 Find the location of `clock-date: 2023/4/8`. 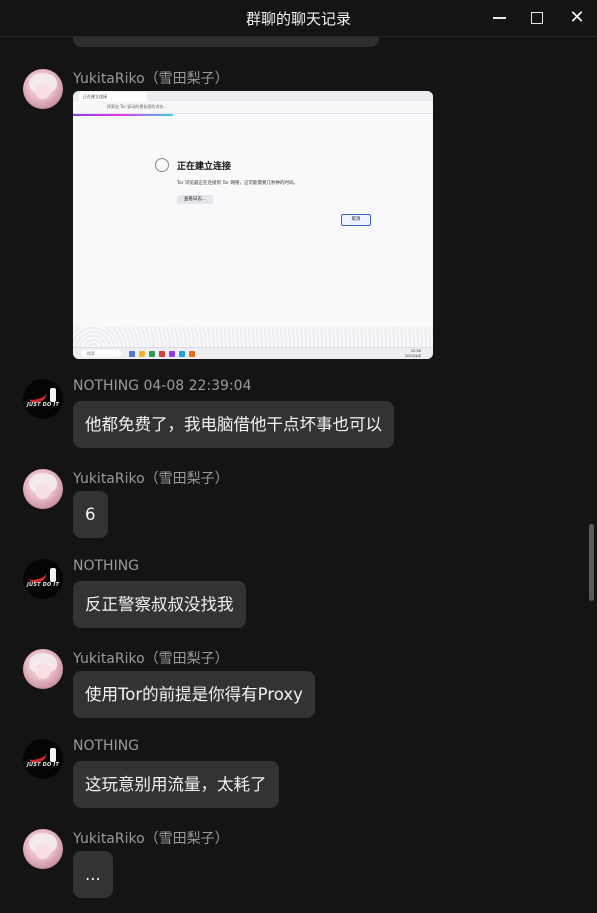

clock-date: 2023/4/8 is located at coordinates (413, 356).